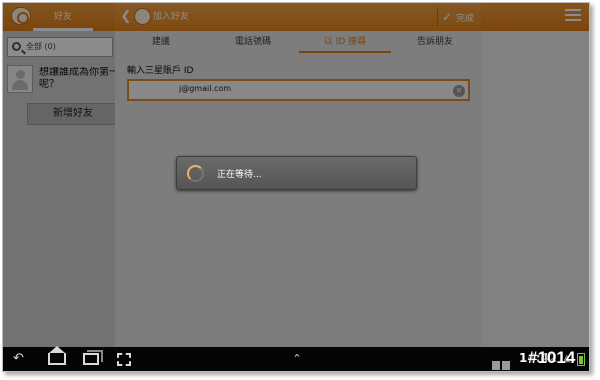  Describe the element at coordinates (22, 359) in the screenshot. I see `nav-back-icon: ↶` at that location.